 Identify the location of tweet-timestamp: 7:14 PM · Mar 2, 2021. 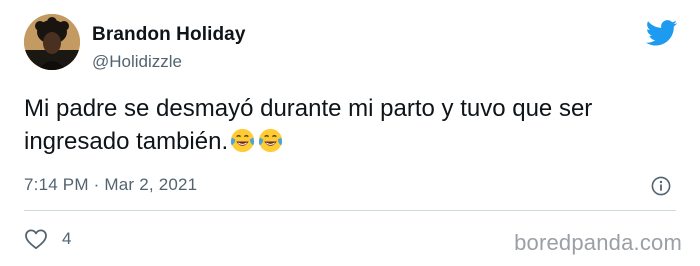
(110, 185).